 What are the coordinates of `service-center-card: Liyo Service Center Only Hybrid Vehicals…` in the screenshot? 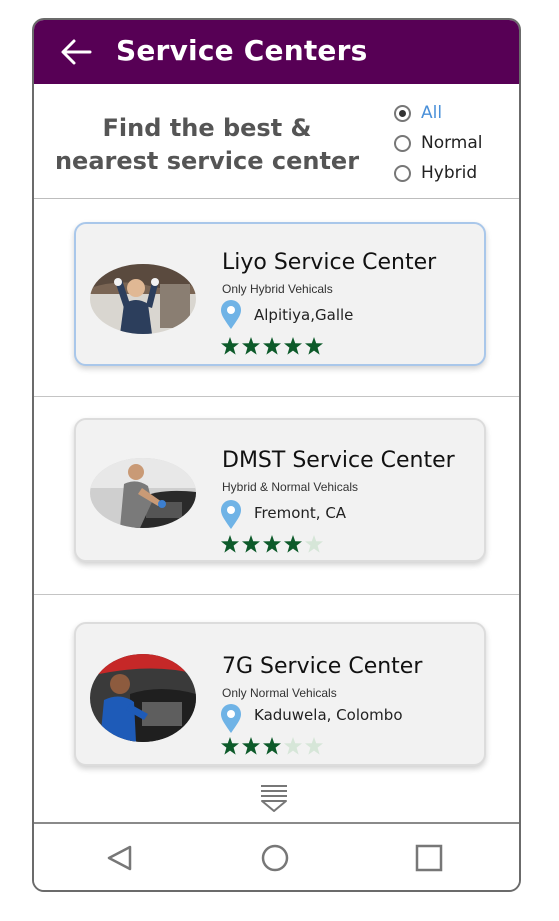 It's located at (280, 294).